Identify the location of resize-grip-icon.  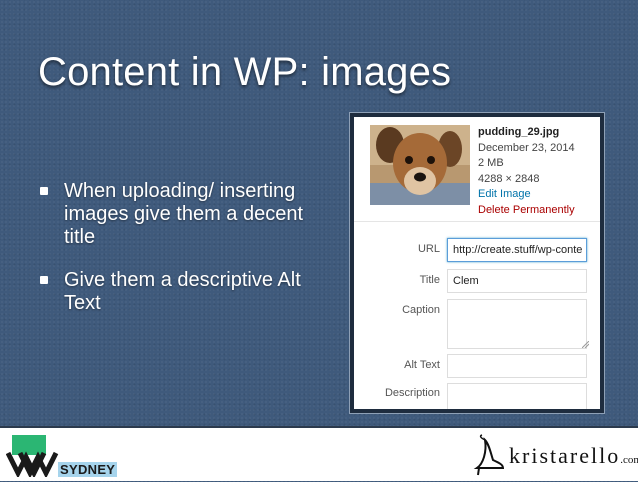
(585, 344).